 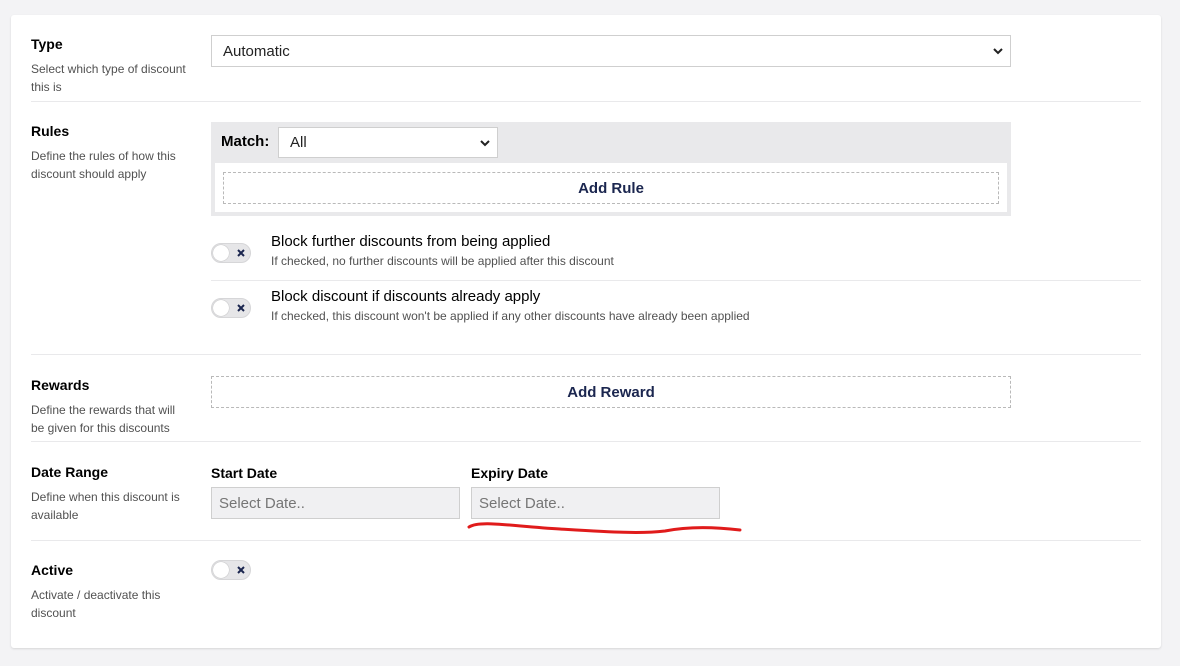 I want to click on add-rule-container: Add Rule, so click(x=611, y=187).